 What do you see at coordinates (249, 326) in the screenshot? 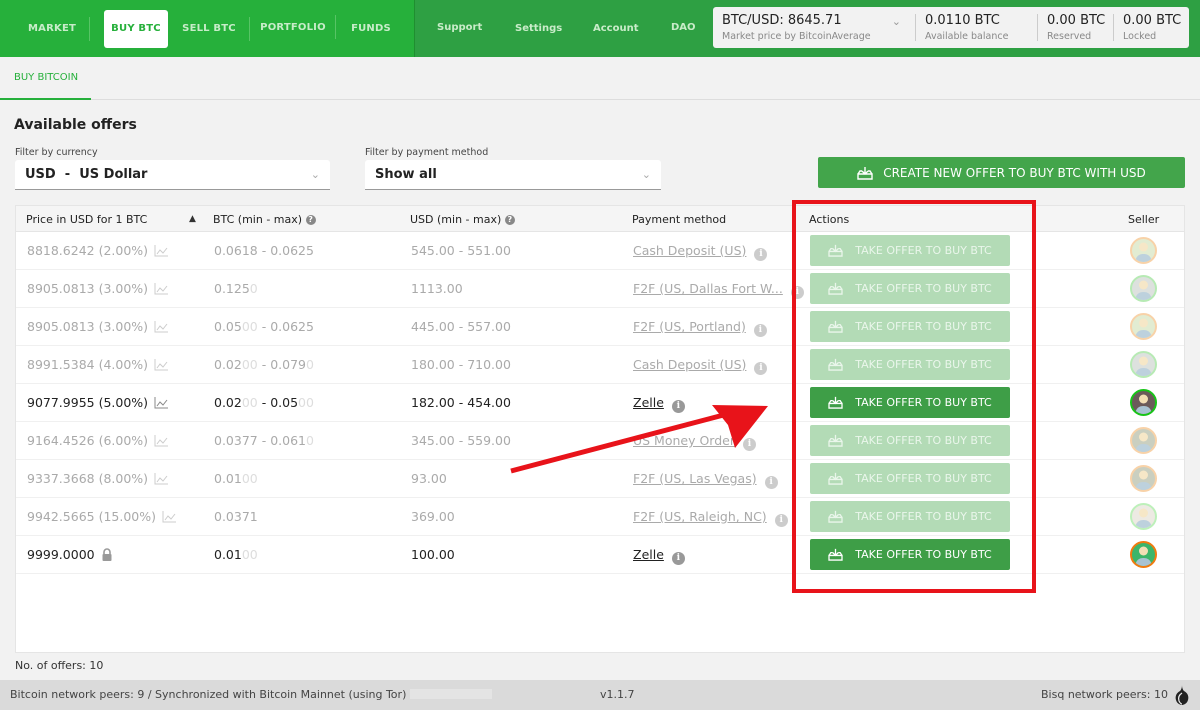
I see `btc-amount-padding: 00` at bounding box center [249, 326].